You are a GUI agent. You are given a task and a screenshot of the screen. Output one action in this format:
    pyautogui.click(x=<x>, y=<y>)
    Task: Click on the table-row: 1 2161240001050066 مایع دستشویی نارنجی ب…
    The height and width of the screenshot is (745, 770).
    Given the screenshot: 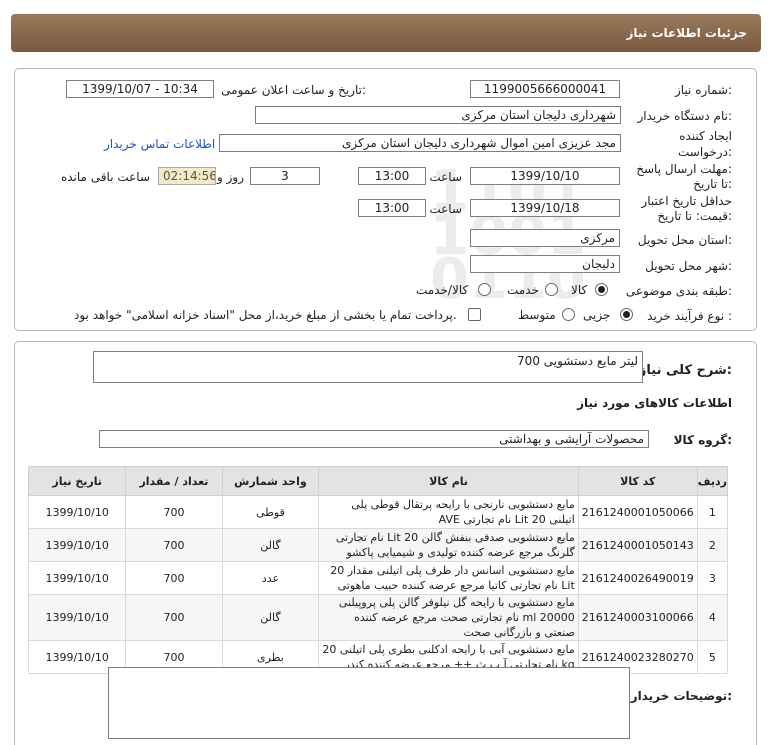 What is the action you would take?
    pyautogui.click(x=378, y=512)
    